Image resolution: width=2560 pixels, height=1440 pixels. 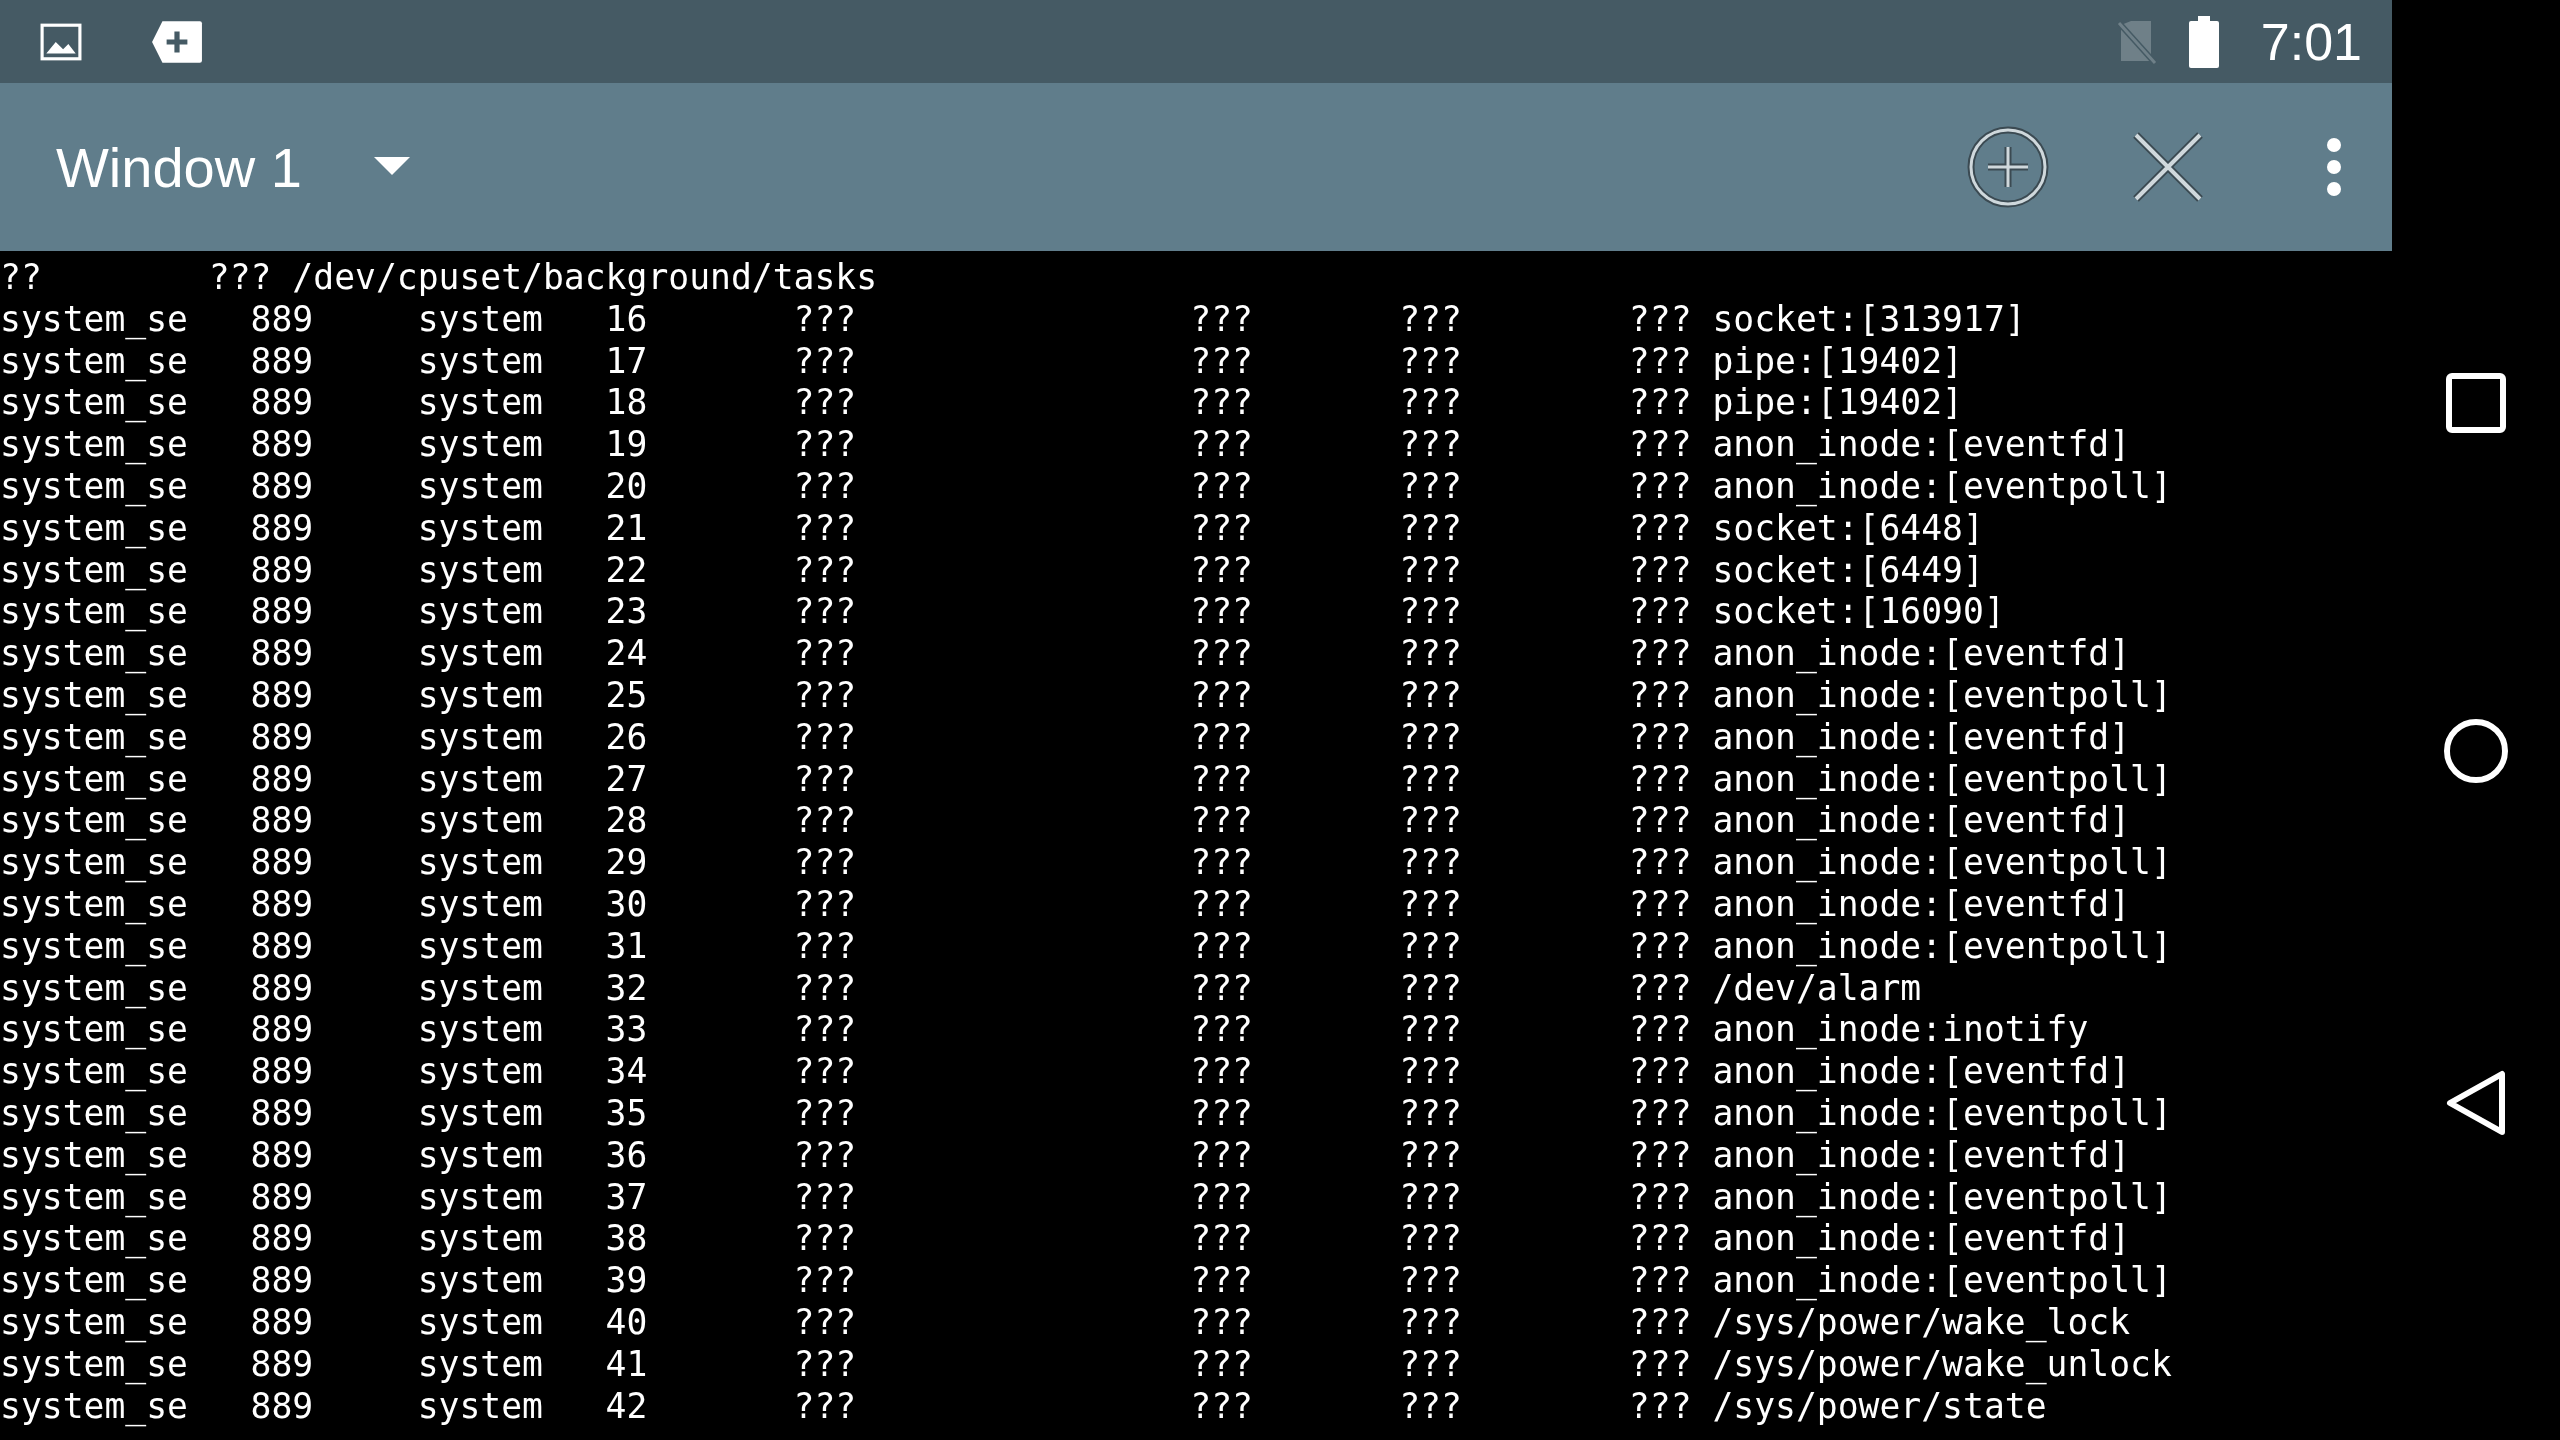 What do you see at coordinates (1921, 1322) in the screenshot?
I see `terminal-cell: /sys/power/wake_lock` at bounding box center [1921, 1322].